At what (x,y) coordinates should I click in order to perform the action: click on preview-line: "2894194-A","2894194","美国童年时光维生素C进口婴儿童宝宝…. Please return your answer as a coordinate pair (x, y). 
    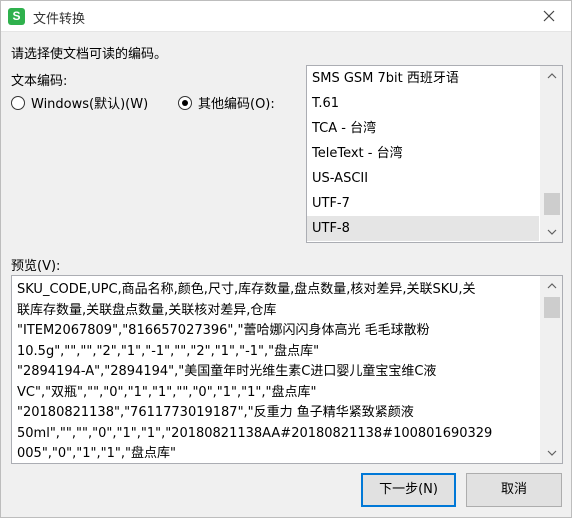
    Looking at the image, I should click on (227, 371).